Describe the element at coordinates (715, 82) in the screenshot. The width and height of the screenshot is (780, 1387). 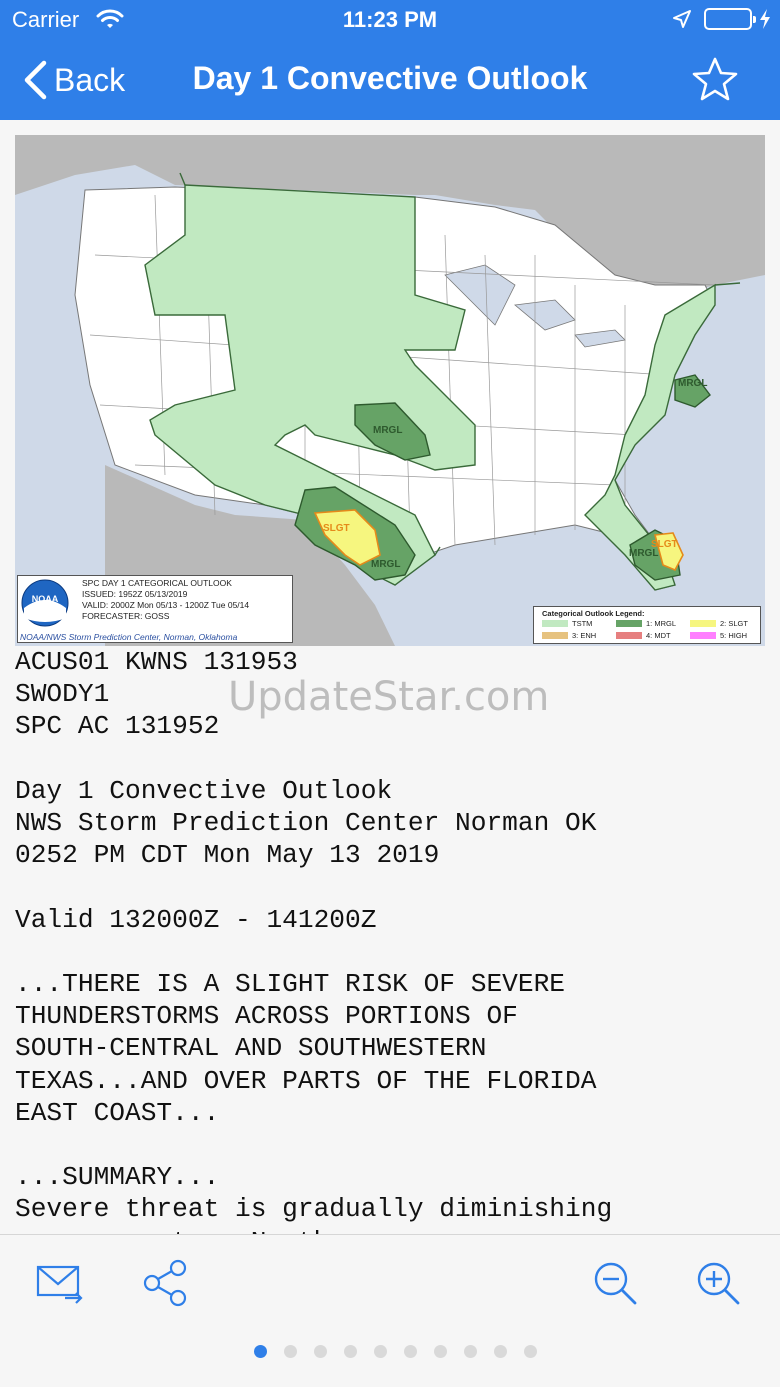
I see `favorite-star-icon` at that location.